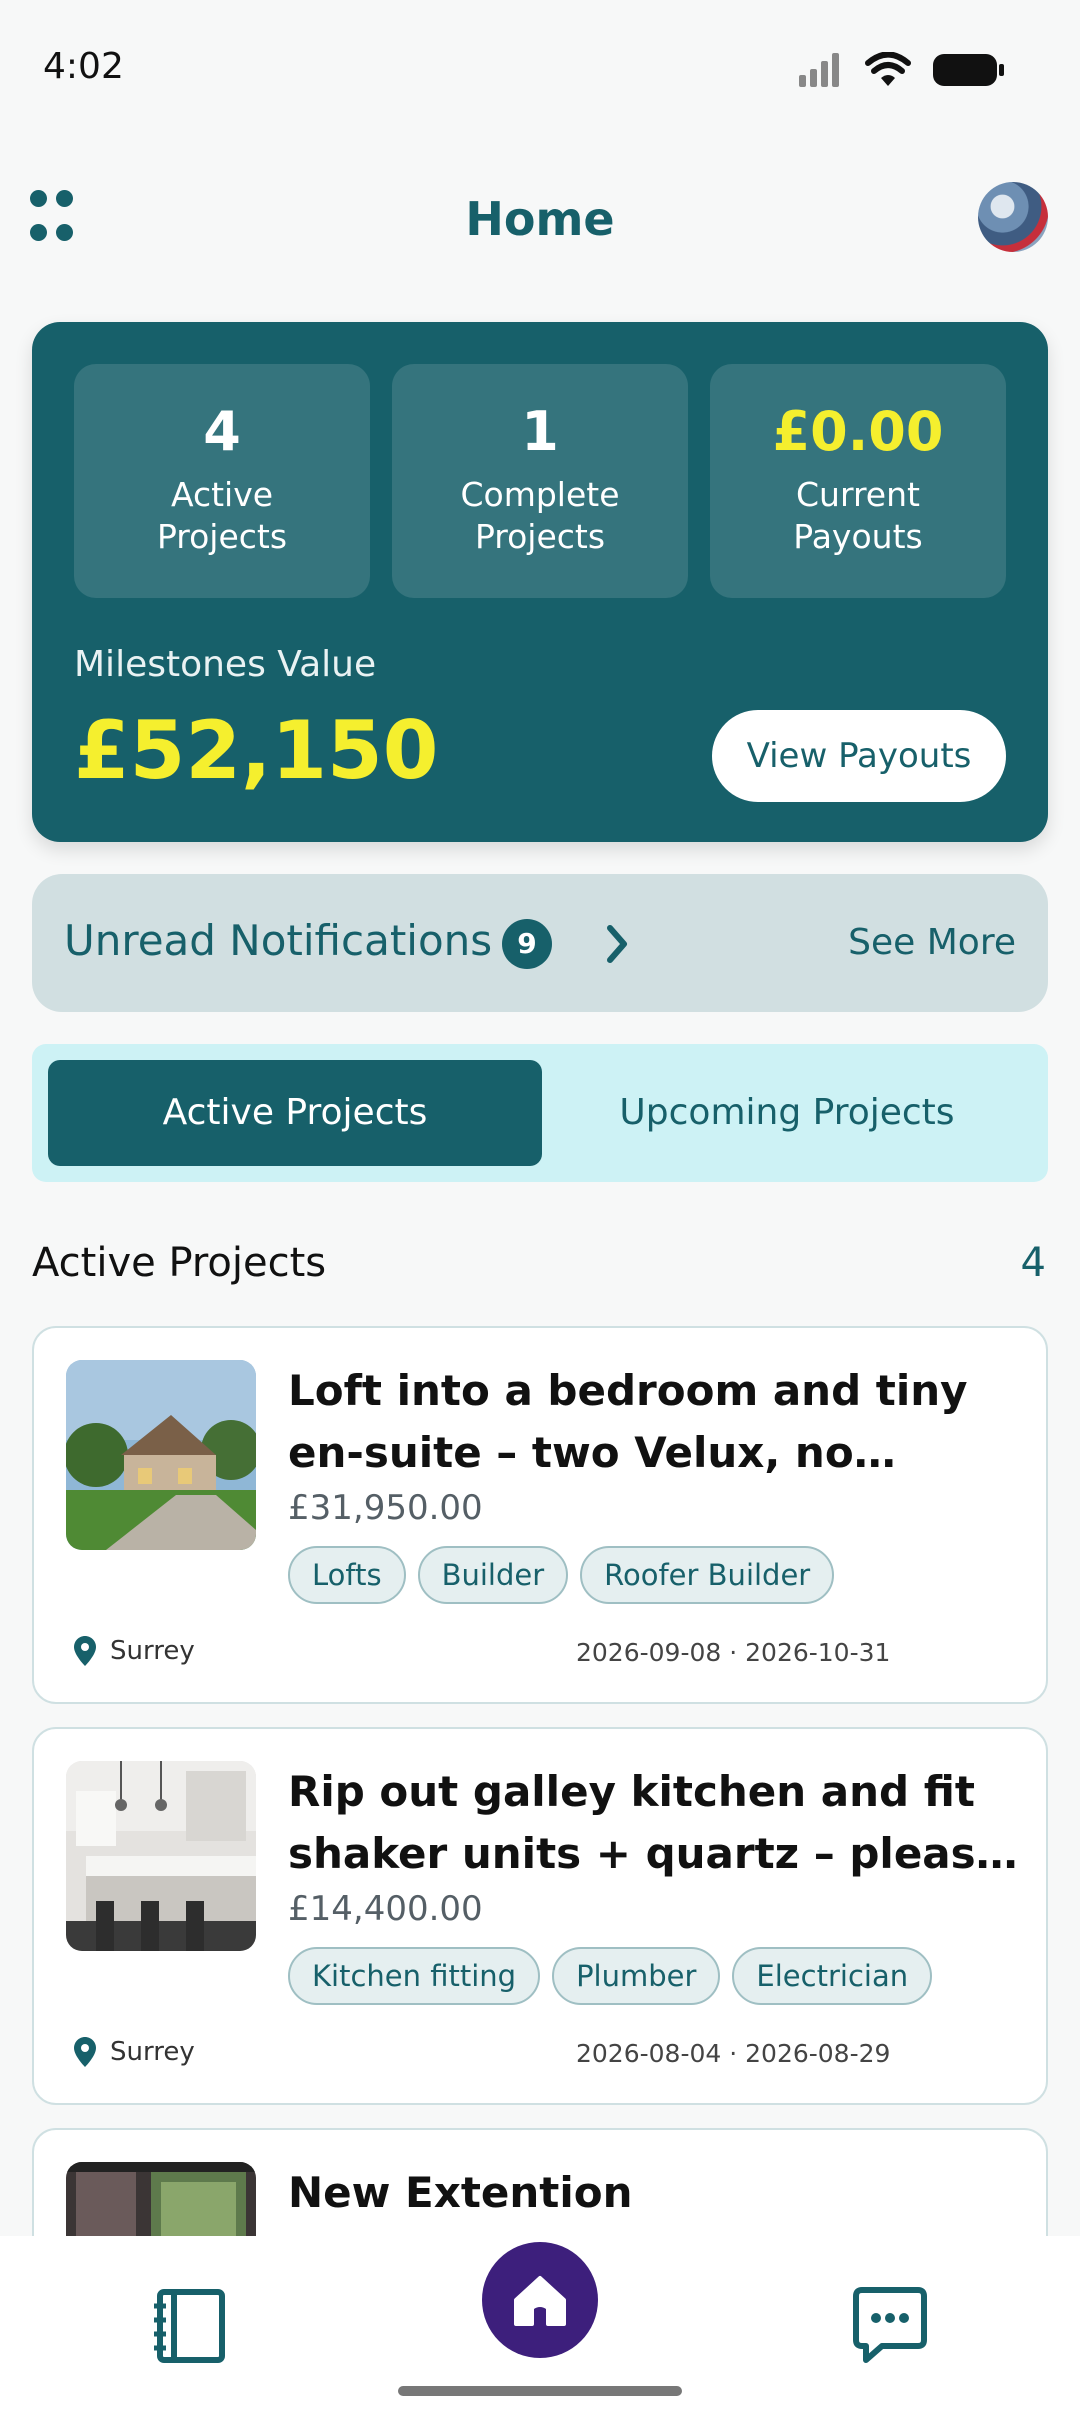 The image size is (1080, 2424). I want to click on project-price: £31,950.00, so click(385, 1508).